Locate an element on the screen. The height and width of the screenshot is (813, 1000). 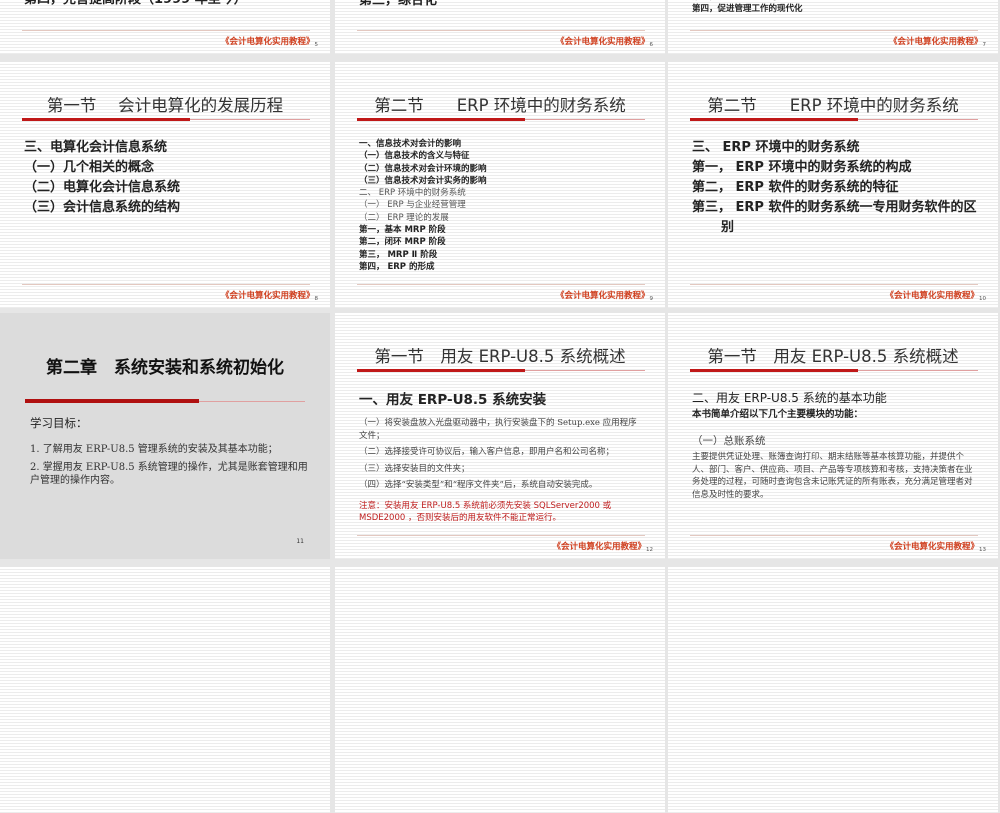
slide-text-line: 二、用友 ERP-U8.5 系统的基本功能 is located at coordinates (789, 398).